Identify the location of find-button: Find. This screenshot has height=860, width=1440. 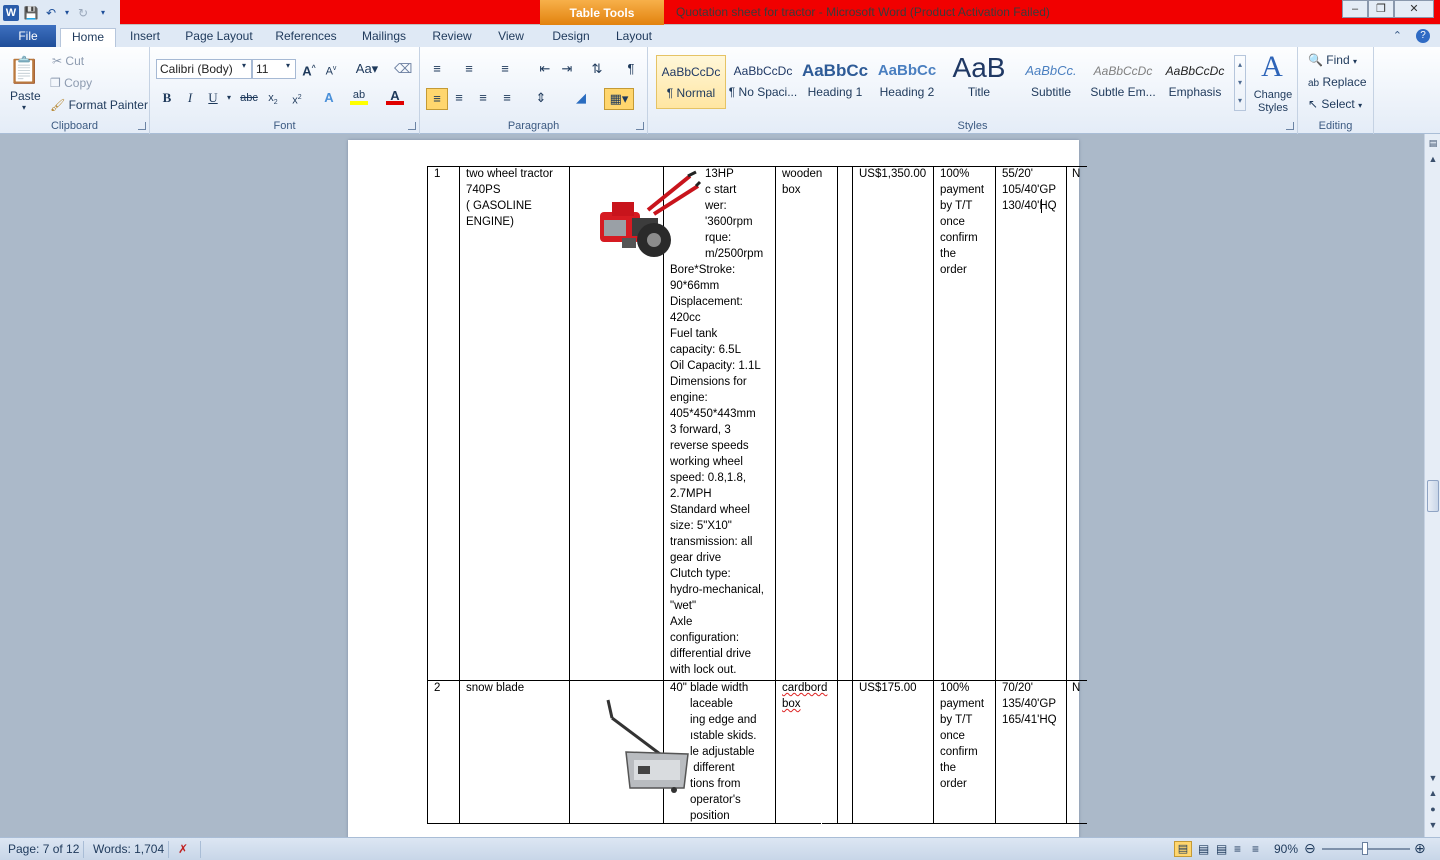
(1337, 60).